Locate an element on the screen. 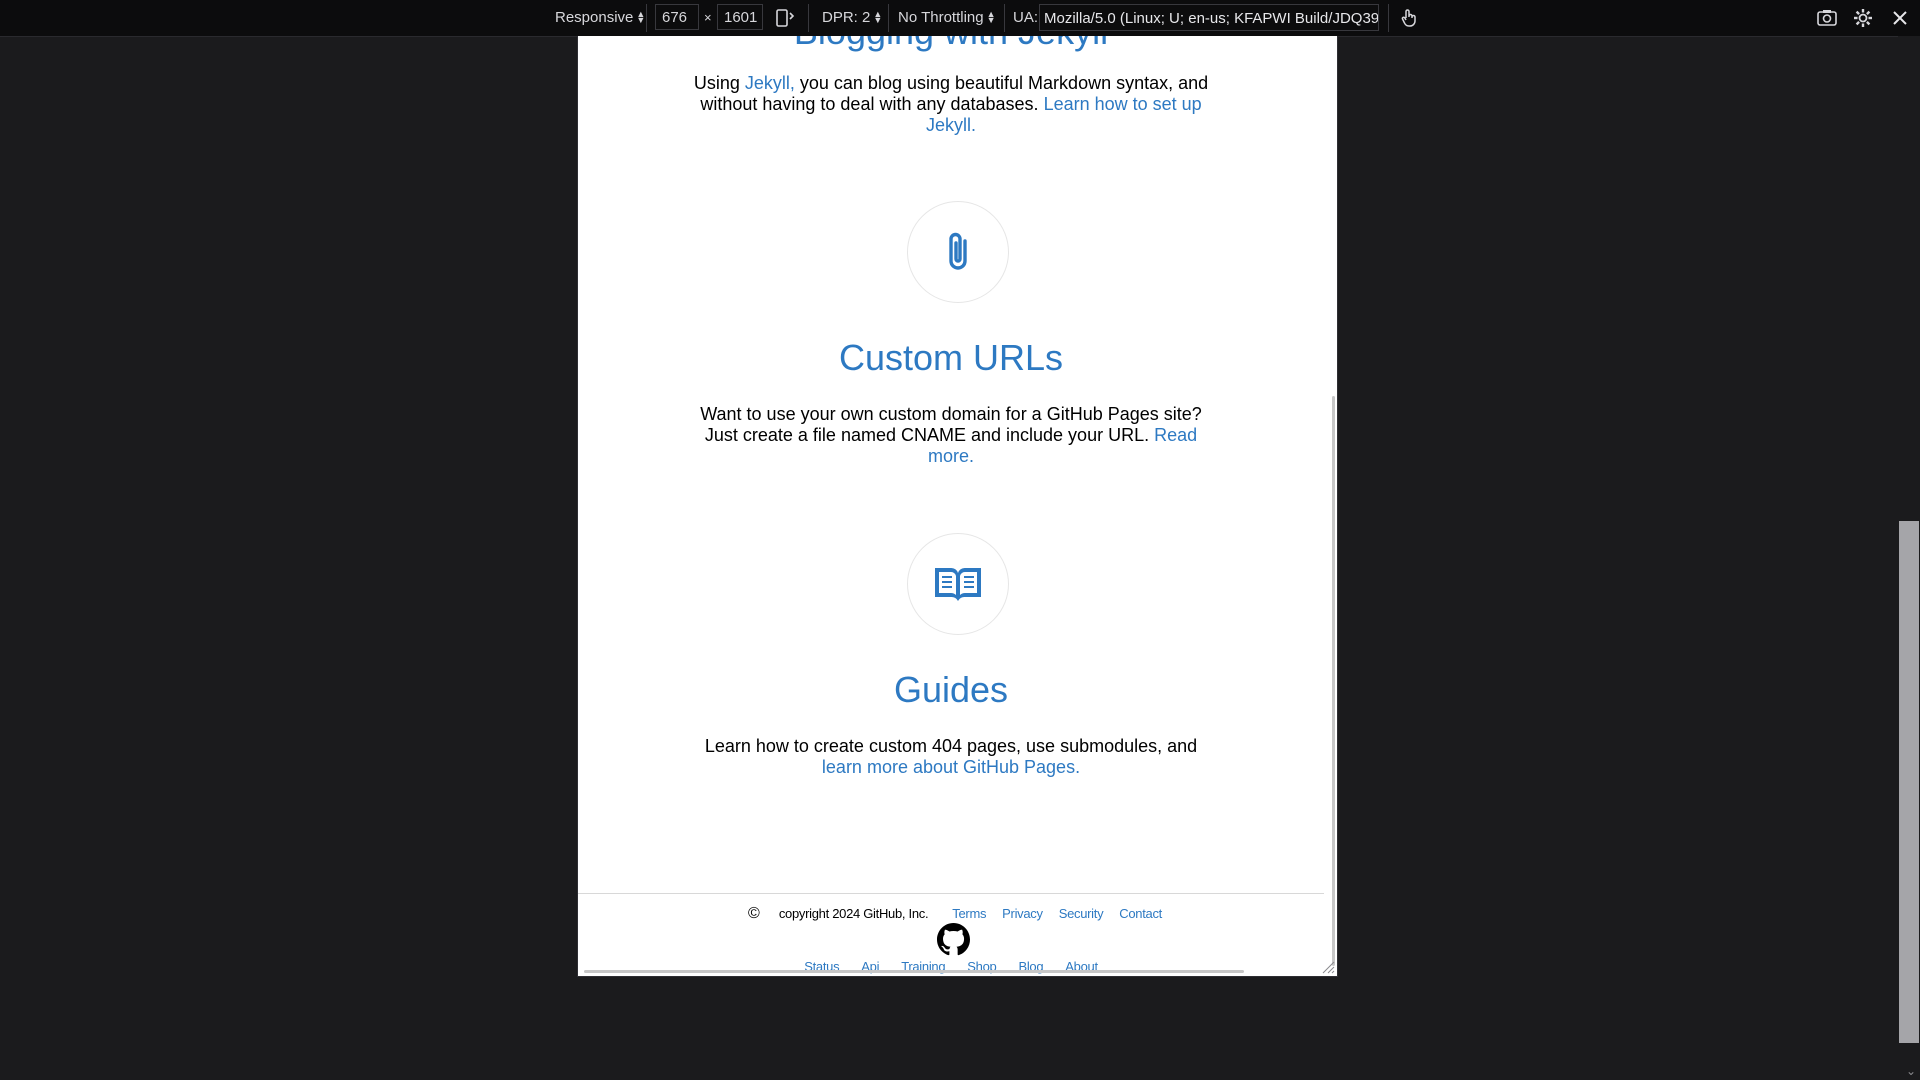 This screenshot has width=1920, height=1080. window-scrollbar: ⌄ is located at coordinates (1909, 558).